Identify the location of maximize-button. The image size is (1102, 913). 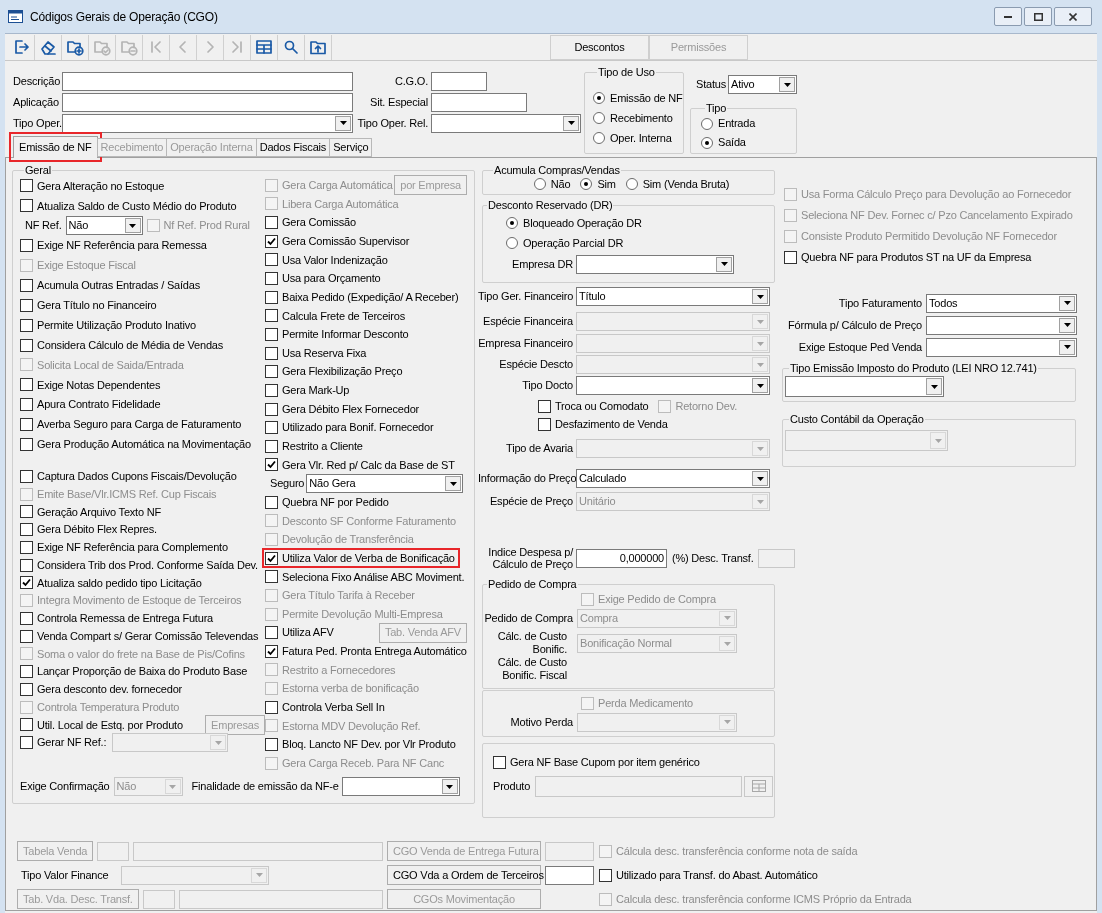
(1038, 16).